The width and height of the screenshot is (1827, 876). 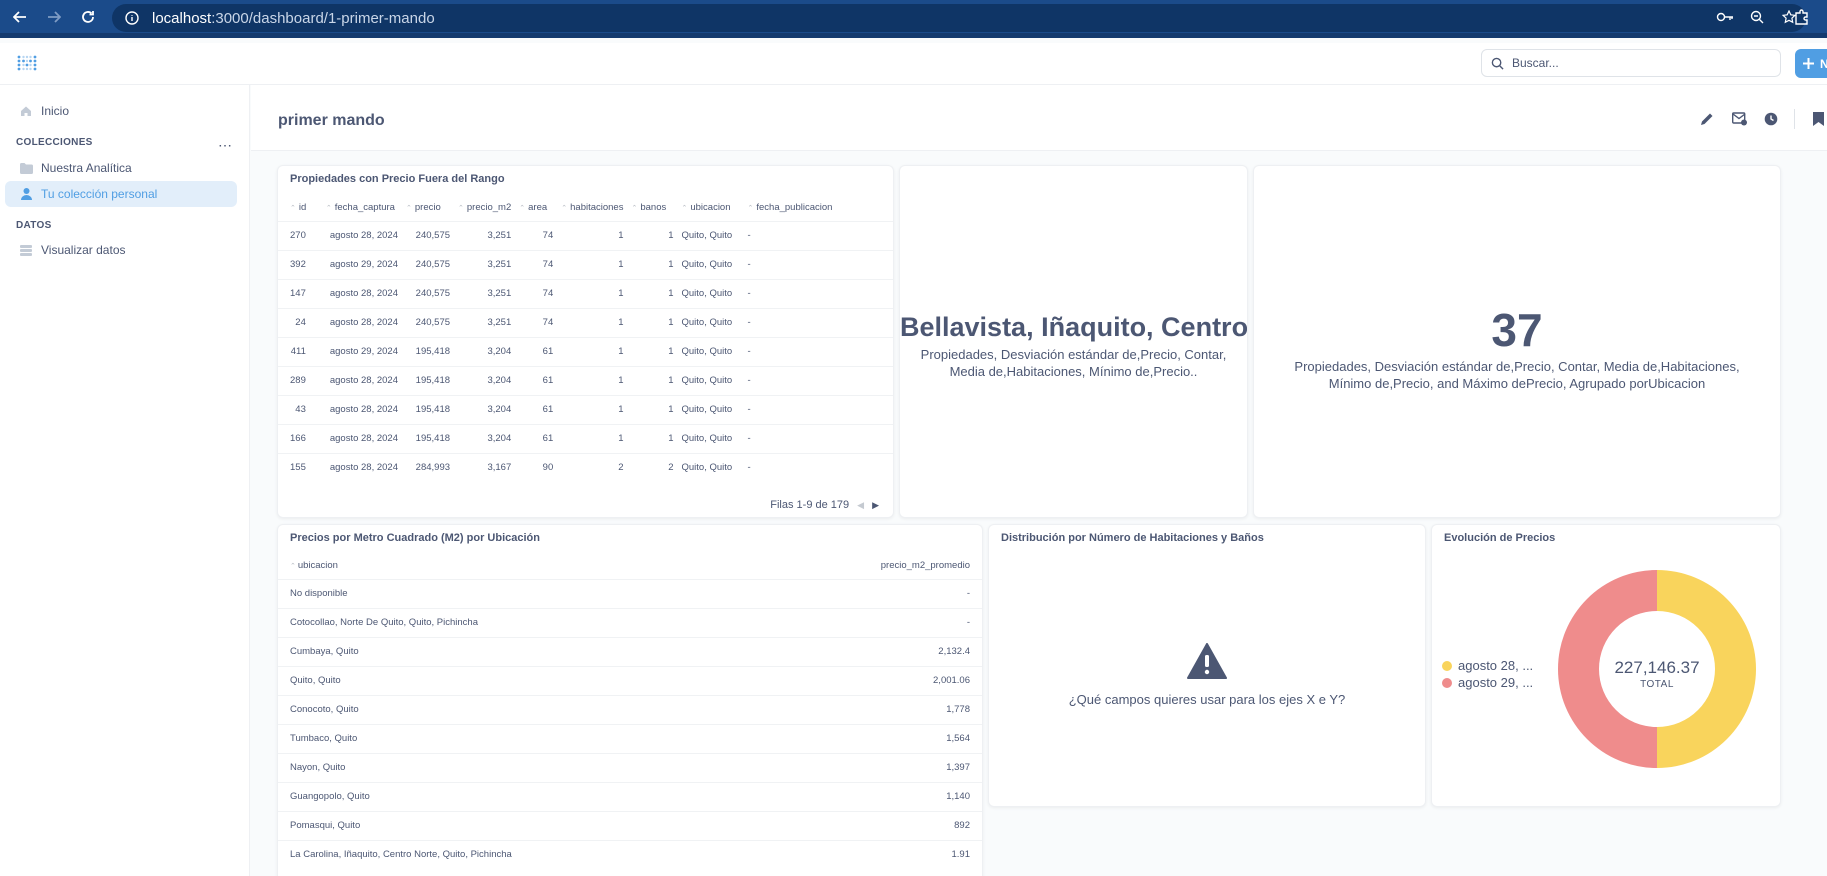 I want to click on column-header-precio: ⌃ precio, so click(x=428, y=207).